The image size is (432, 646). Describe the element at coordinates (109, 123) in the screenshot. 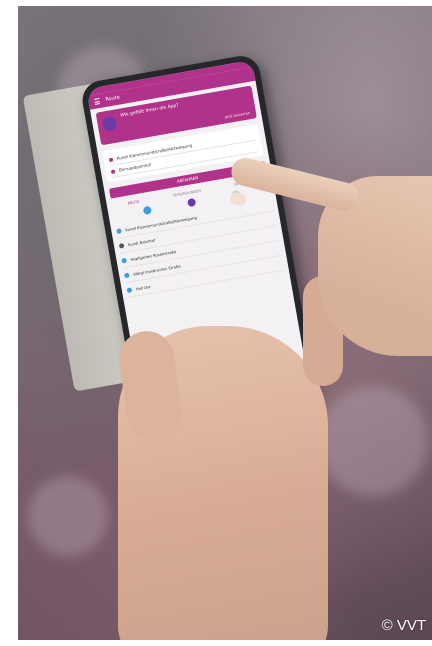

I see `app-logo-icon` at that location.